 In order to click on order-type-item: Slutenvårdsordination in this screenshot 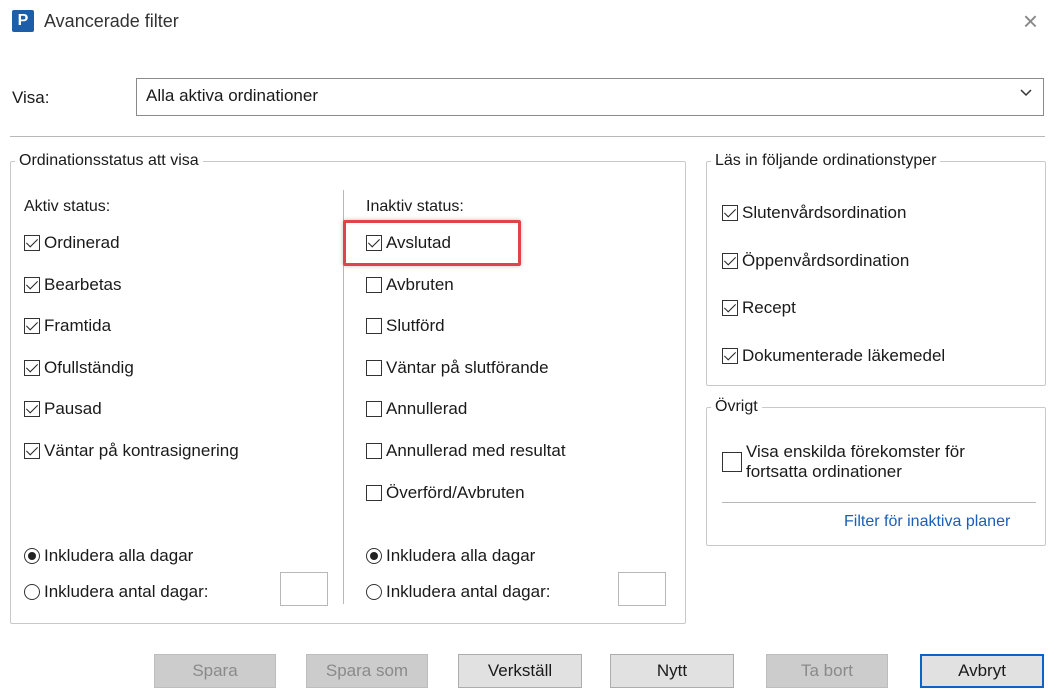, I will do `click(814, 213)`.